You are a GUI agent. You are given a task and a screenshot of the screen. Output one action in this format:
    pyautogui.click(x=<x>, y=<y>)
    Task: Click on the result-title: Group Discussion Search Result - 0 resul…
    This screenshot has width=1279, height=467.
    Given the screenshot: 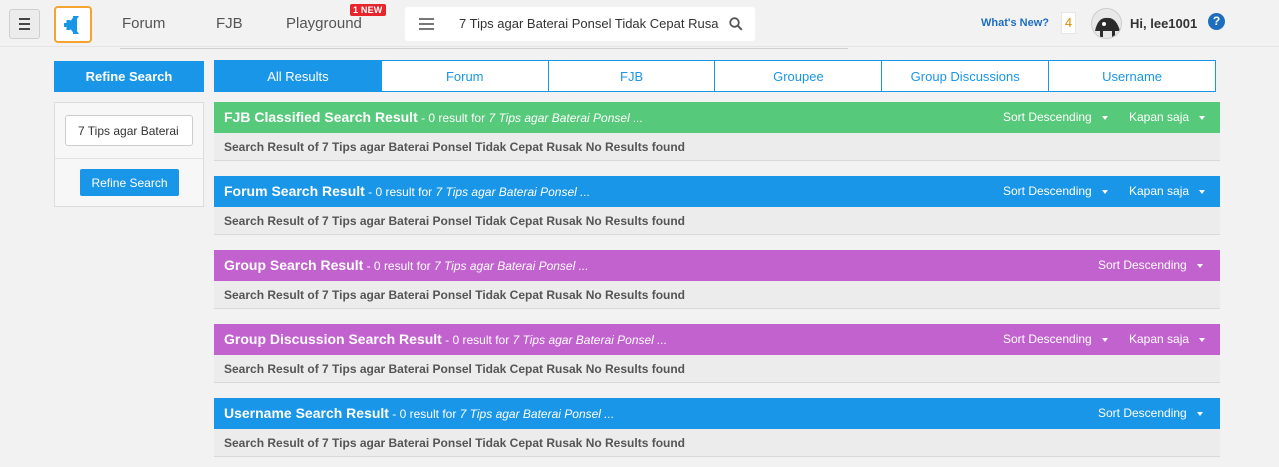 What is the action you would take?
    pyautogui.click(x=446, y=339)
    